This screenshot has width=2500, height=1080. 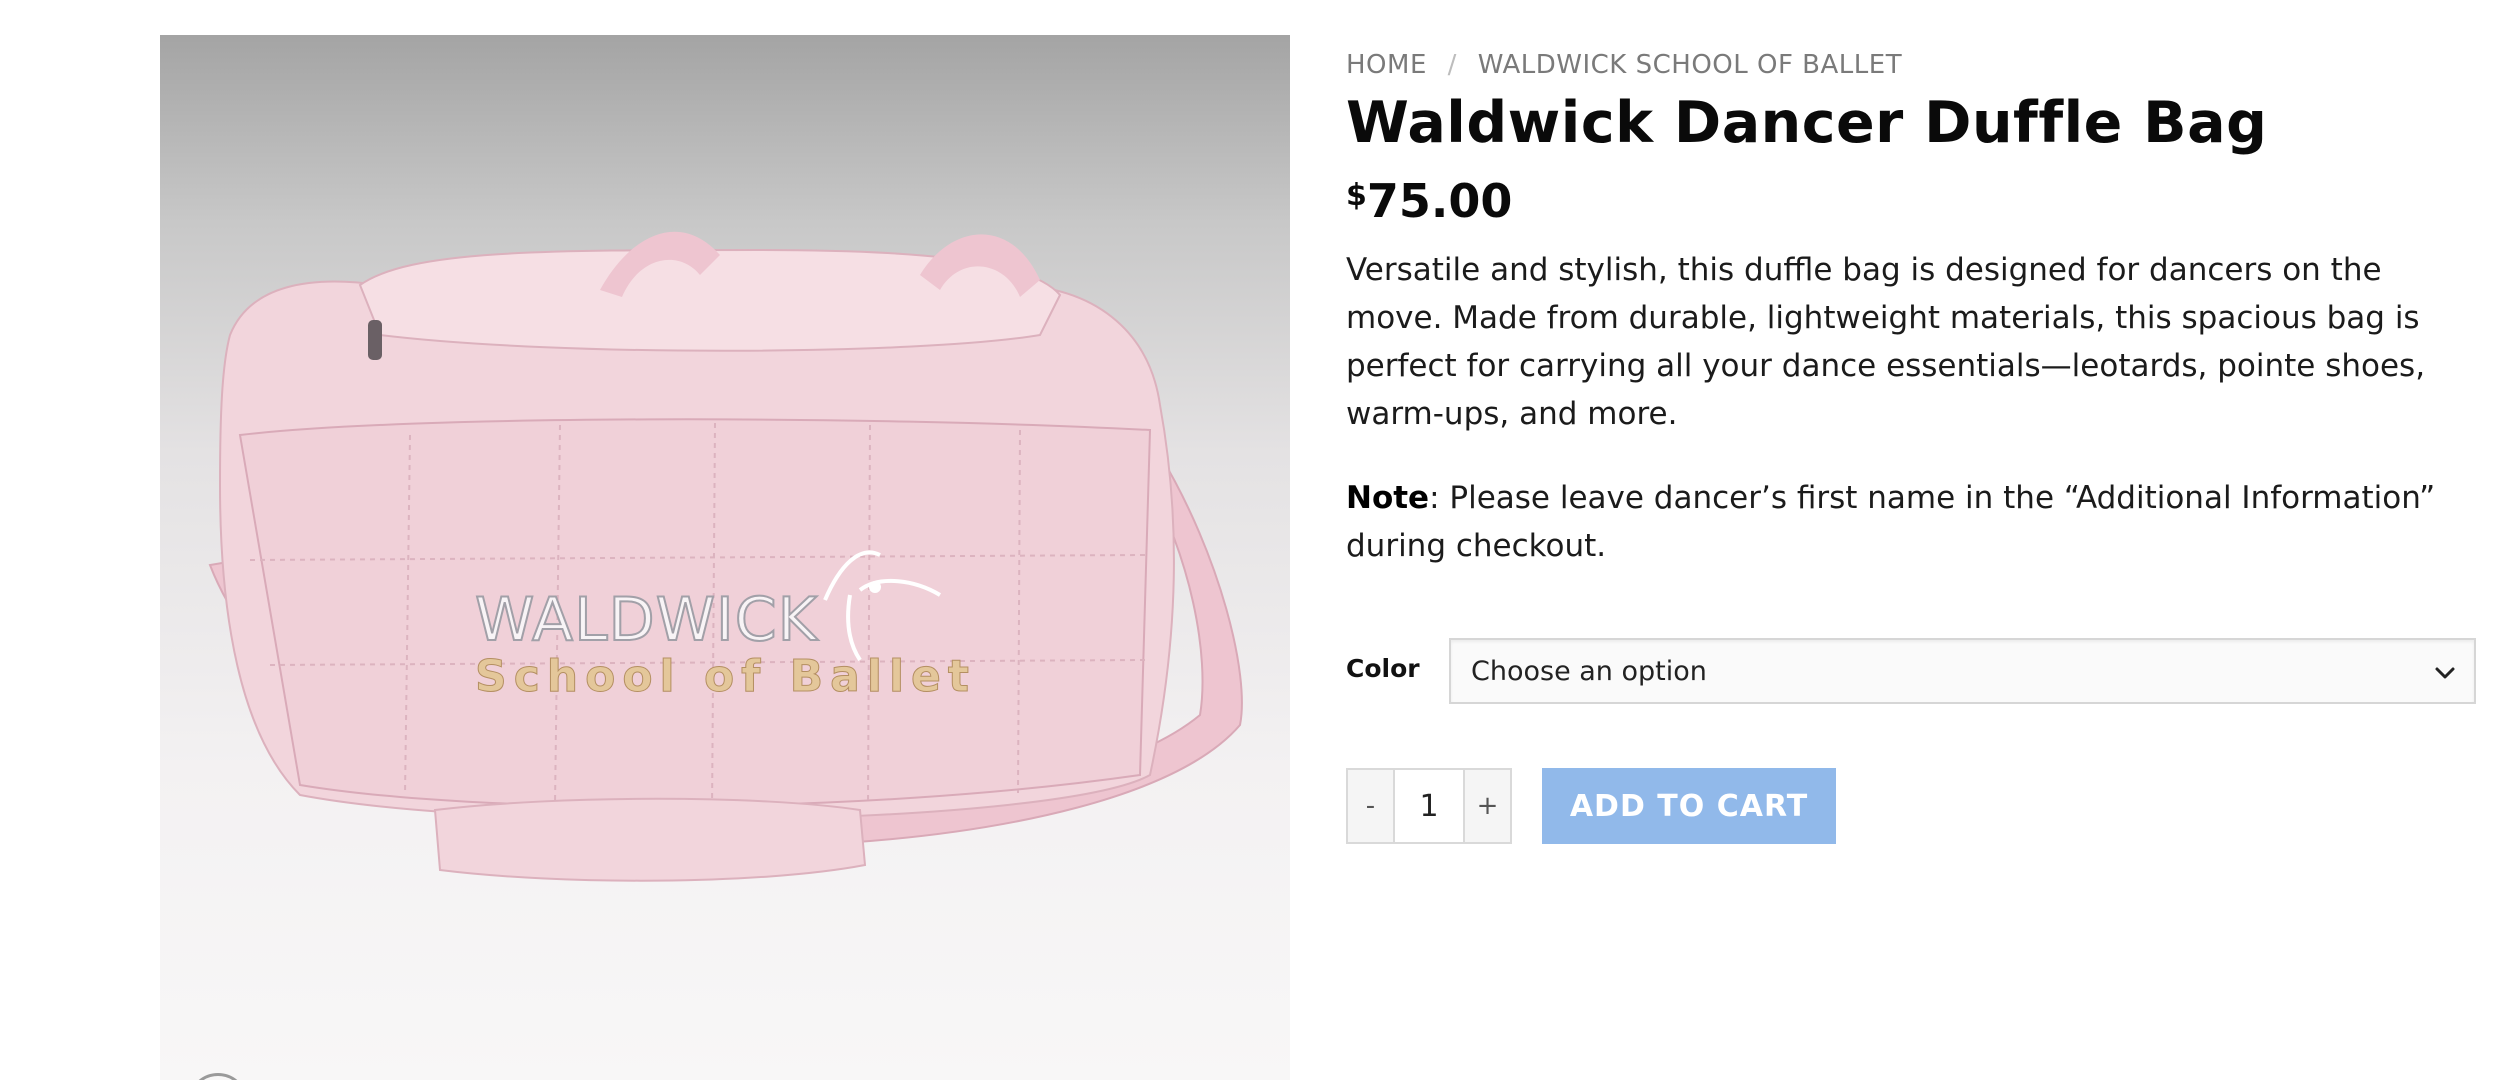 I want to click on add-to-cart-row: - 1 + ADD TO CART, so click(x=1591, y=806).